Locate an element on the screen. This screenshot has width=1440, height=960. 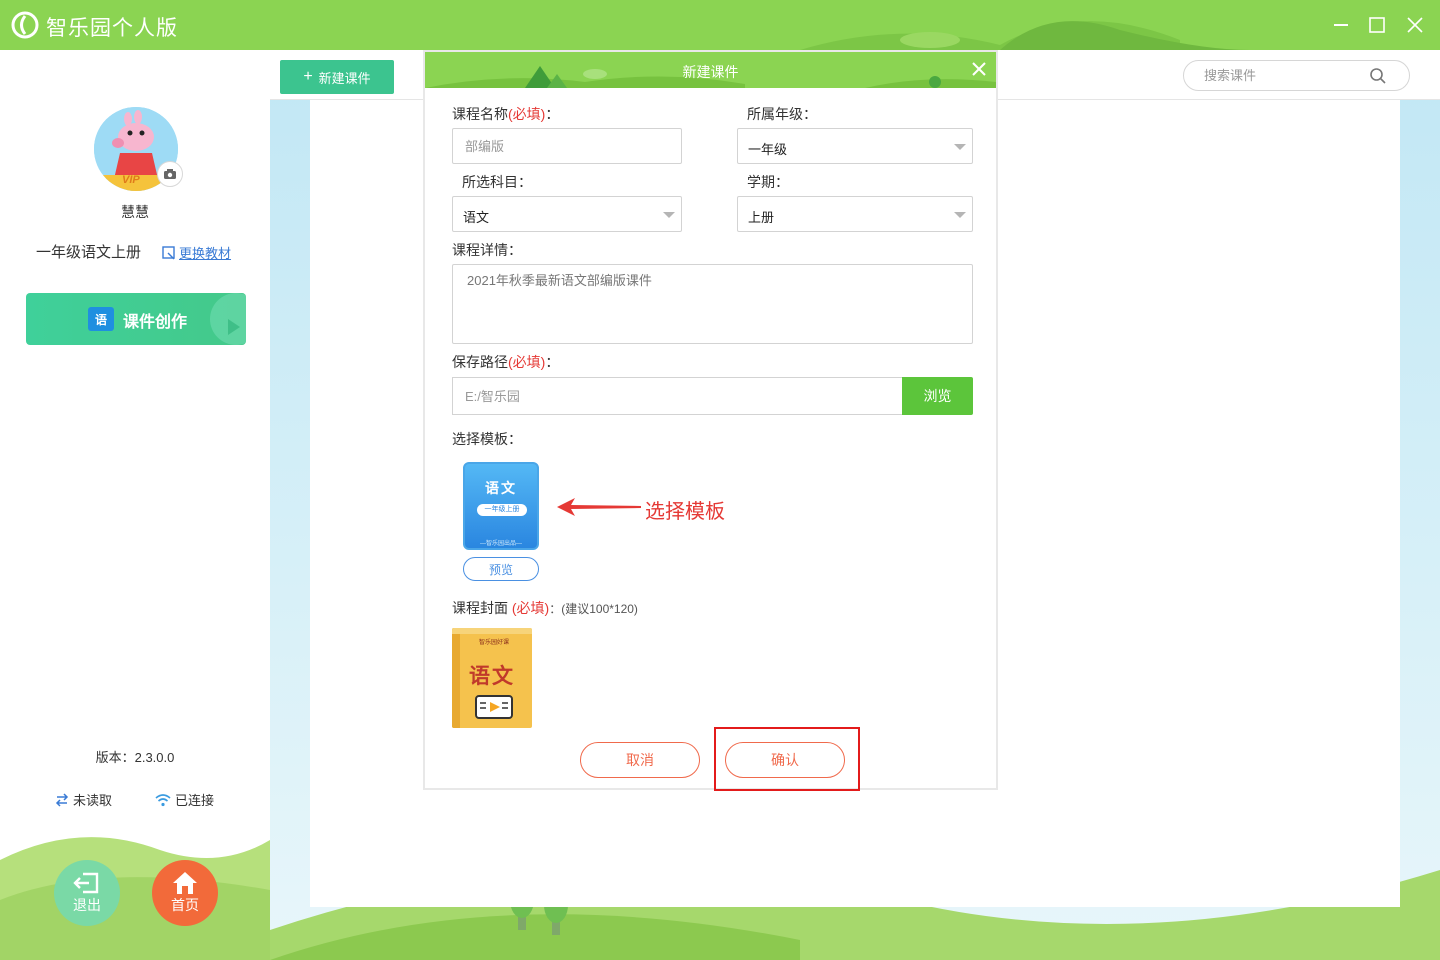
arrow-left-icon is located at coordinates (599, 507).